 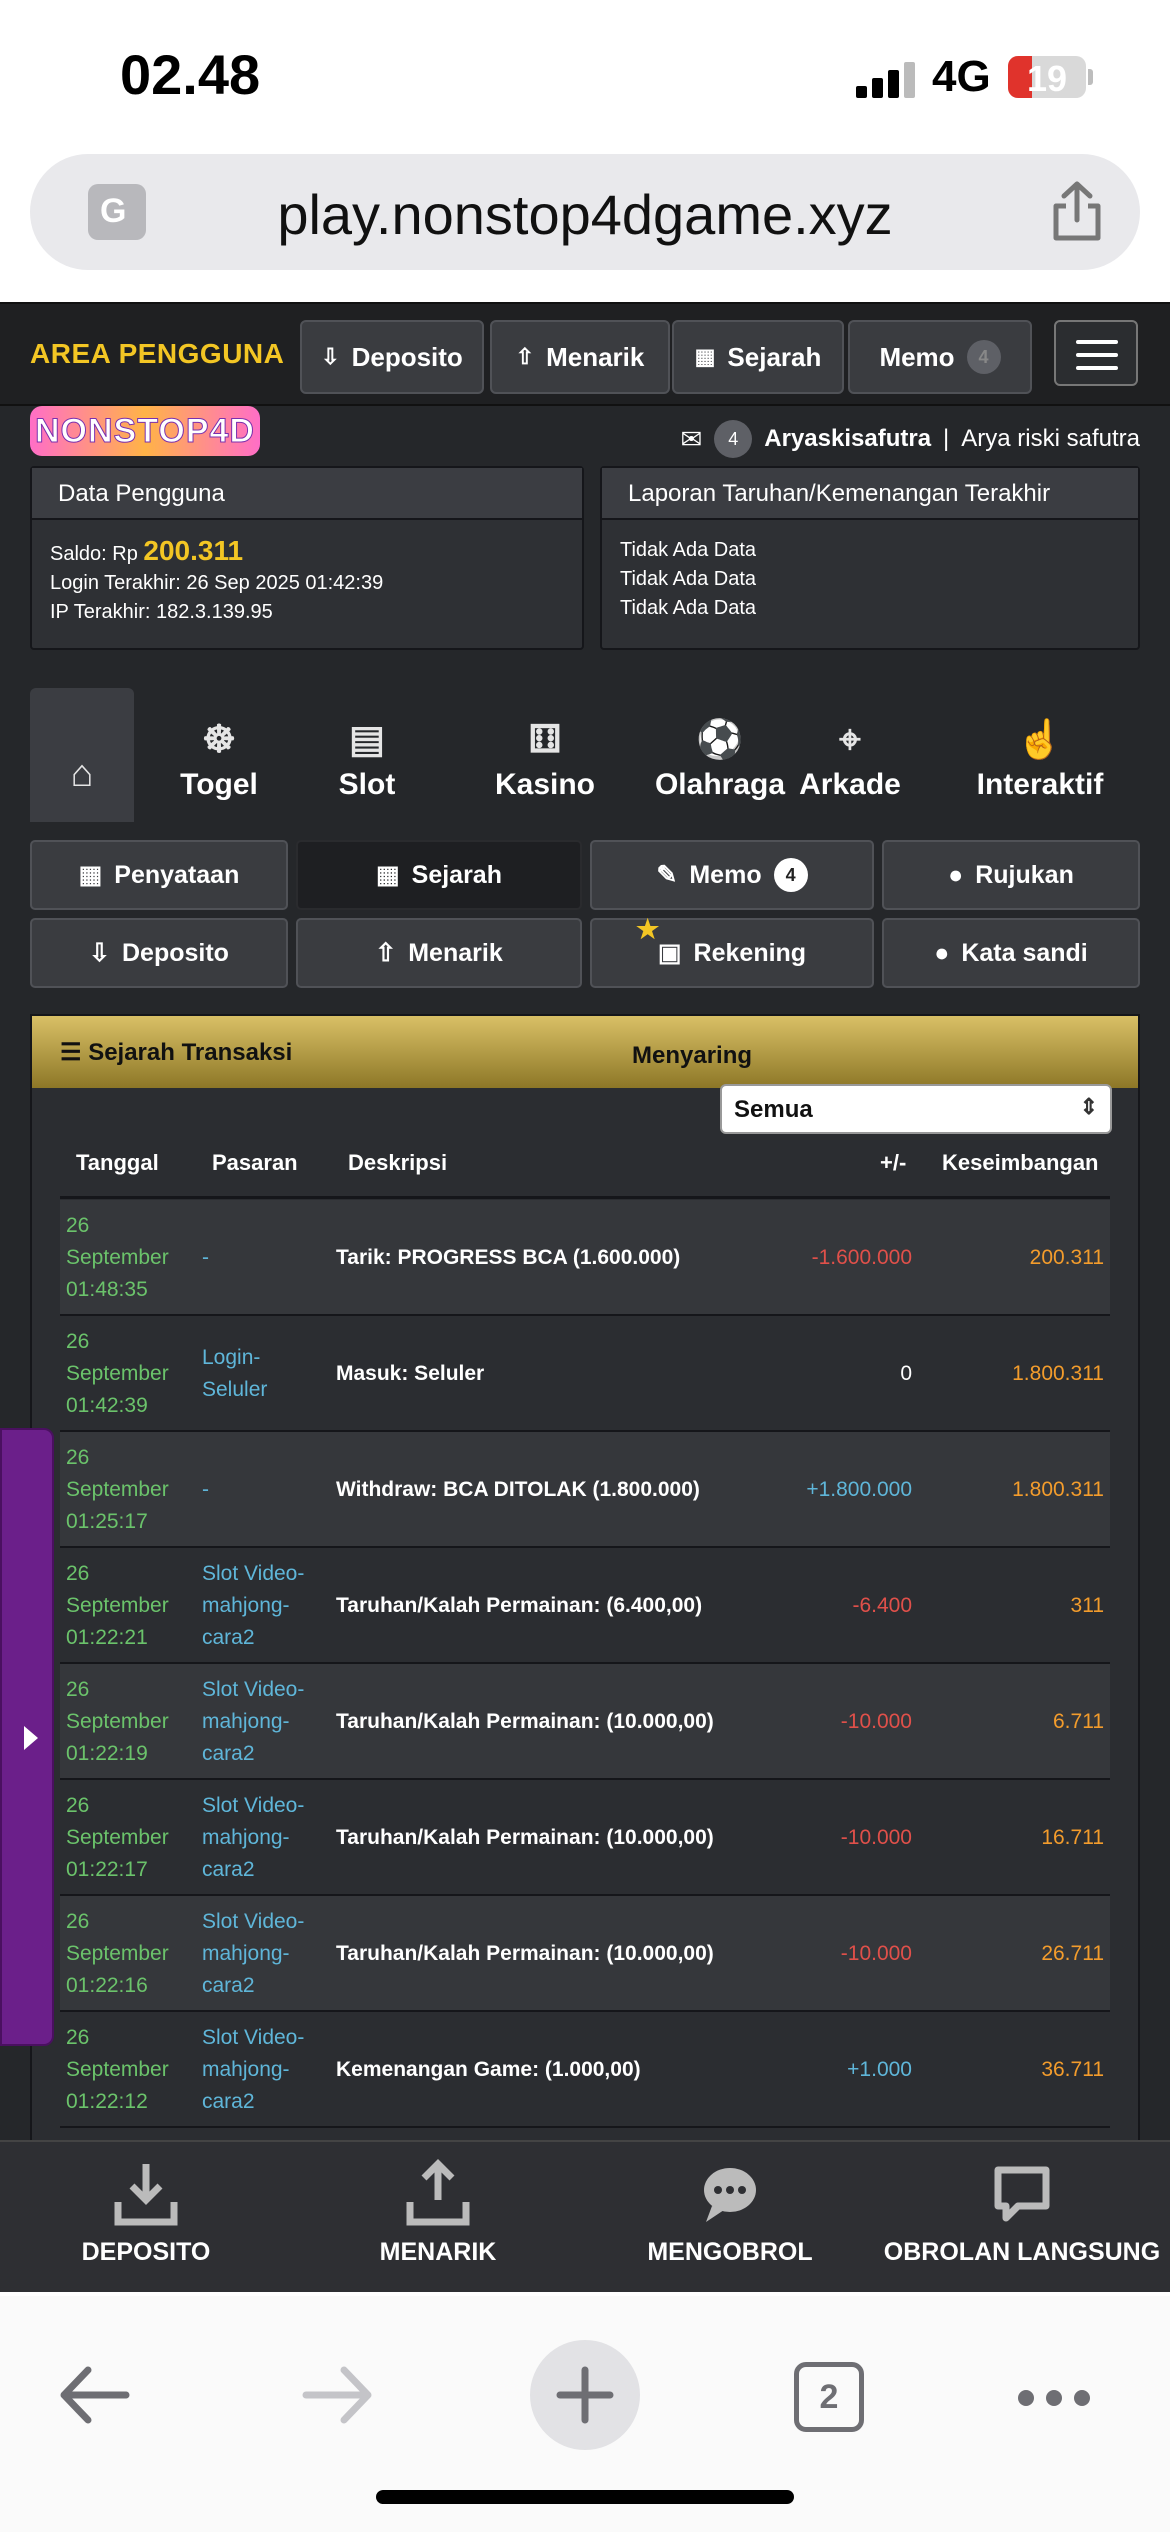 I want to click on bottom-chat-button: MENGOBROL, so click(x=730, y=2223).